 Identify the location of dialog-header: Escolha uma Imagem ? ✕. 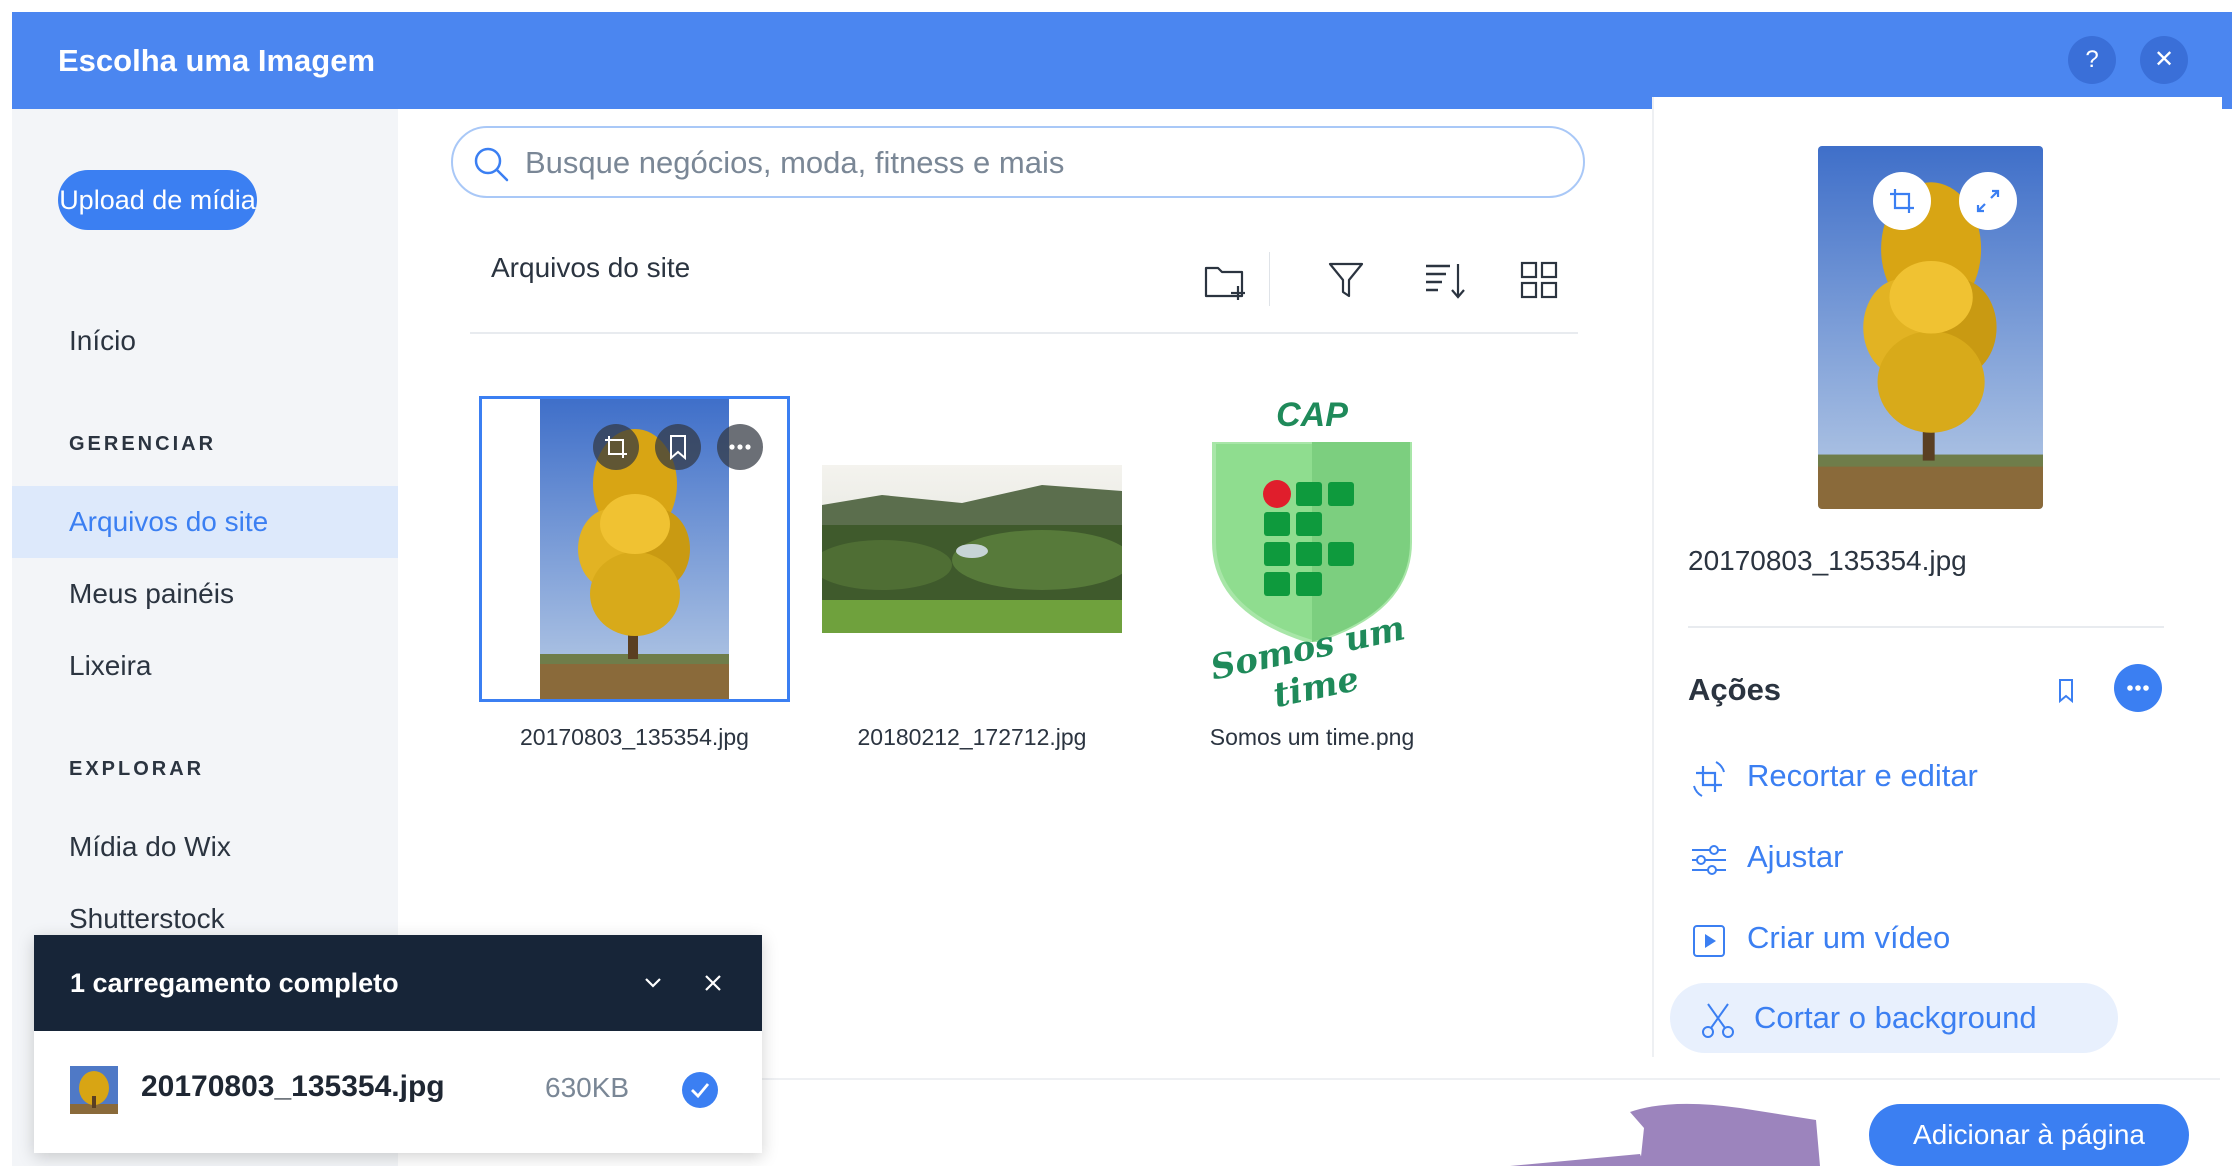
(1122, 60).